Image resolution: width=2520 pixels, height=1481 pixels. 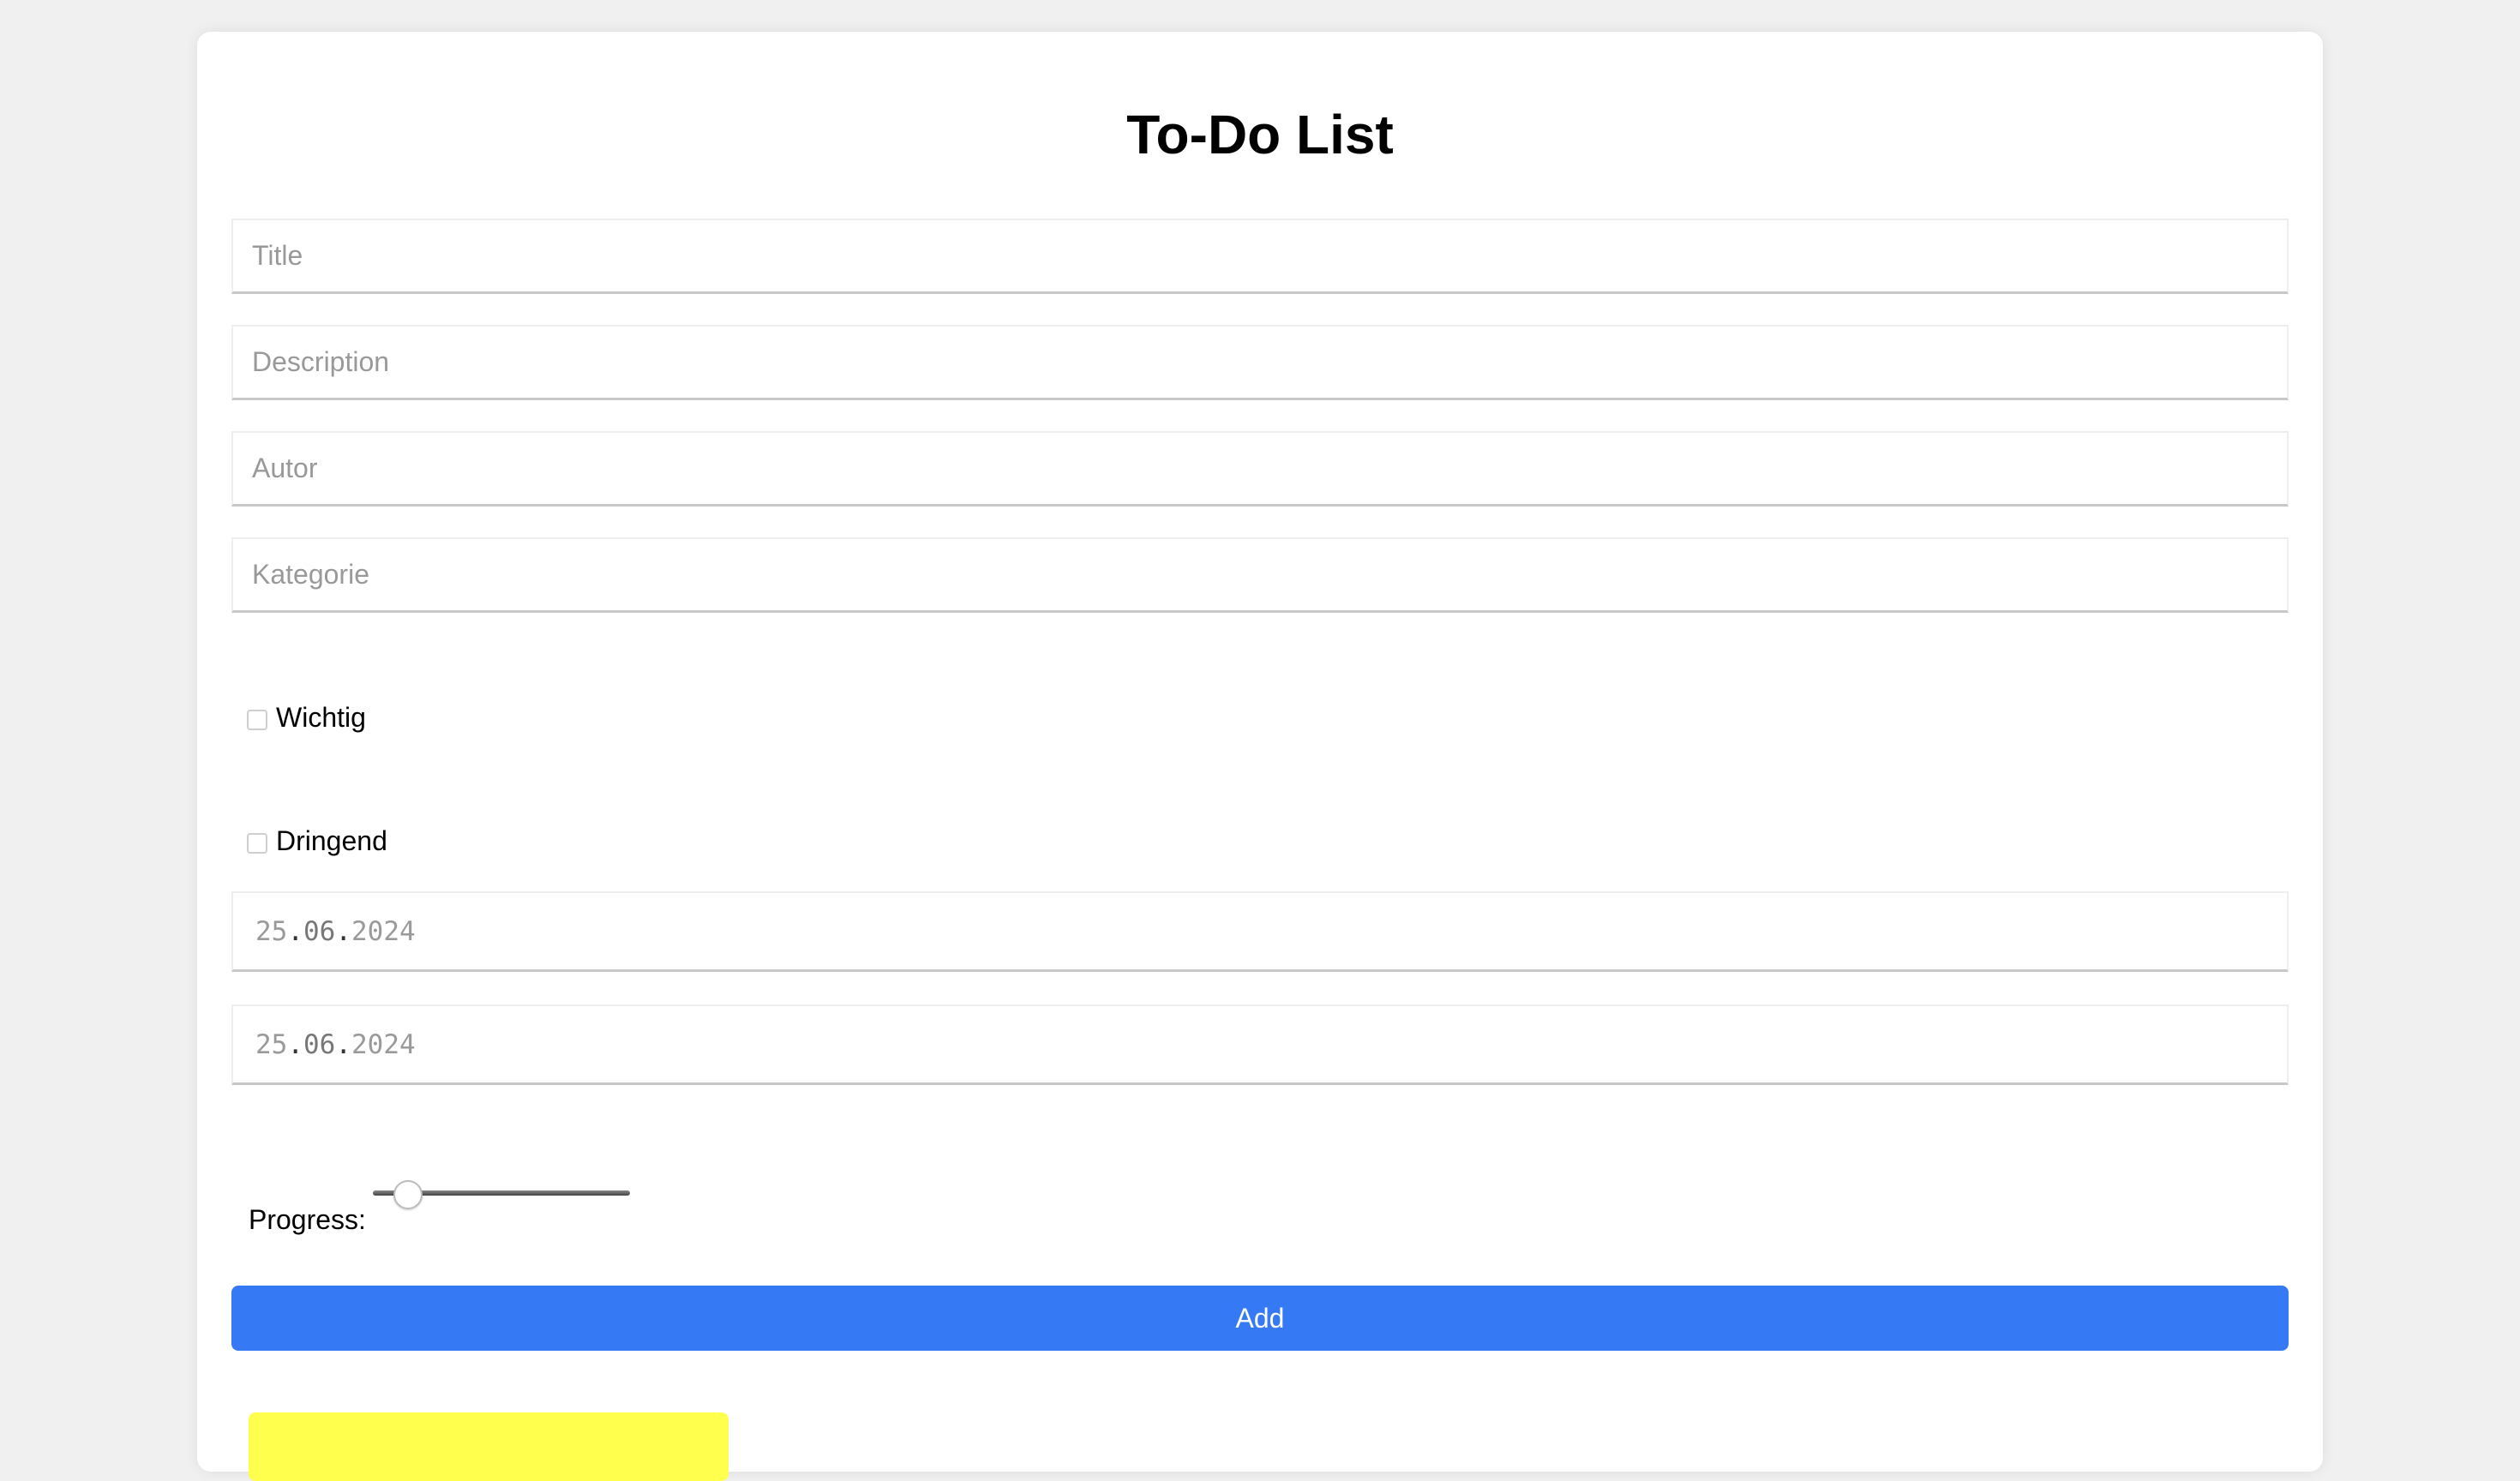 I want to click on description-input: Description, so click(x=1260, y=362).